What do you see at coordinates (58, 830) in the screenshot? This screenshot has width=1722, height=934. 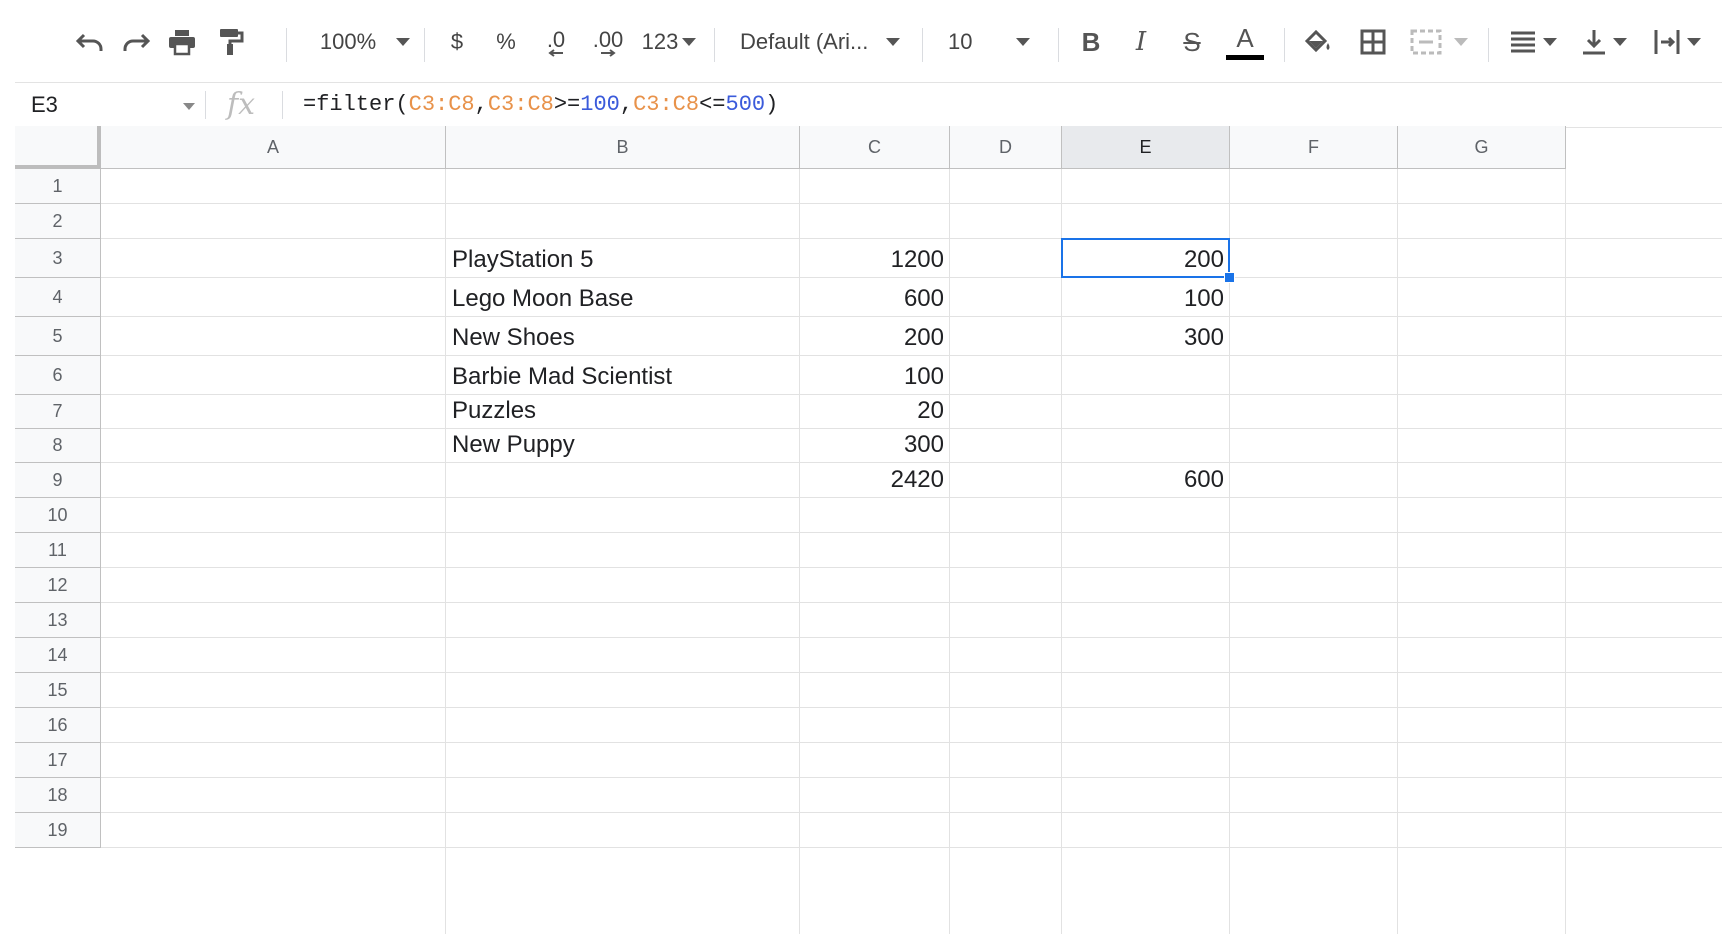 I see `row-header-19: 19` at bounding box center [58, 830].